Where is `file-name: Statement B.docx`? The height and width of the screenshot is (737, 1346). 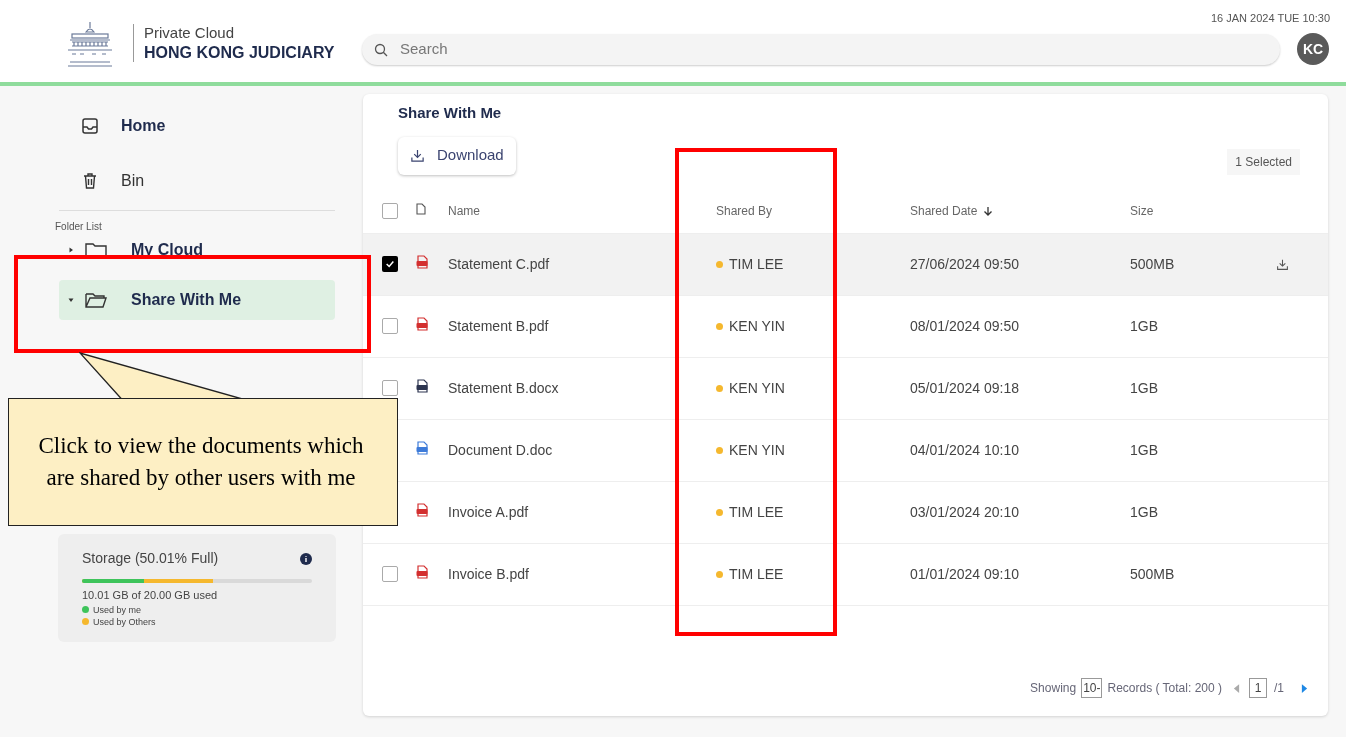 file-name: Statement B.docx is located at coordinates (582, 388).